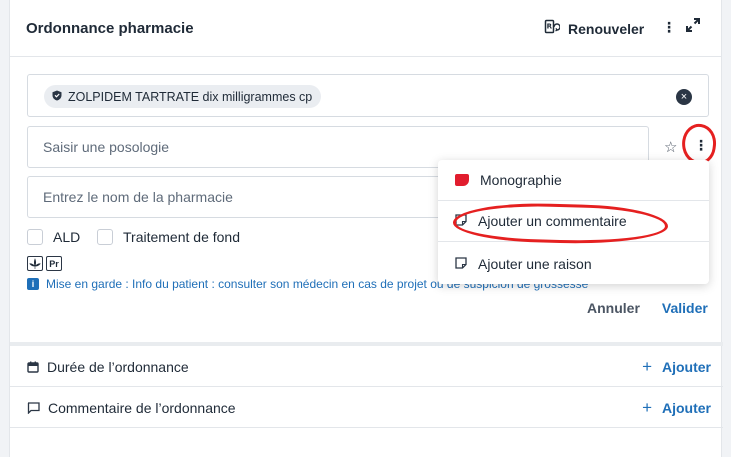 The image size is (731, 457). Describe the element at coordinates (535, 263) in the screenshot. I see `menu-item-label: Ajouter une raison` at that location.